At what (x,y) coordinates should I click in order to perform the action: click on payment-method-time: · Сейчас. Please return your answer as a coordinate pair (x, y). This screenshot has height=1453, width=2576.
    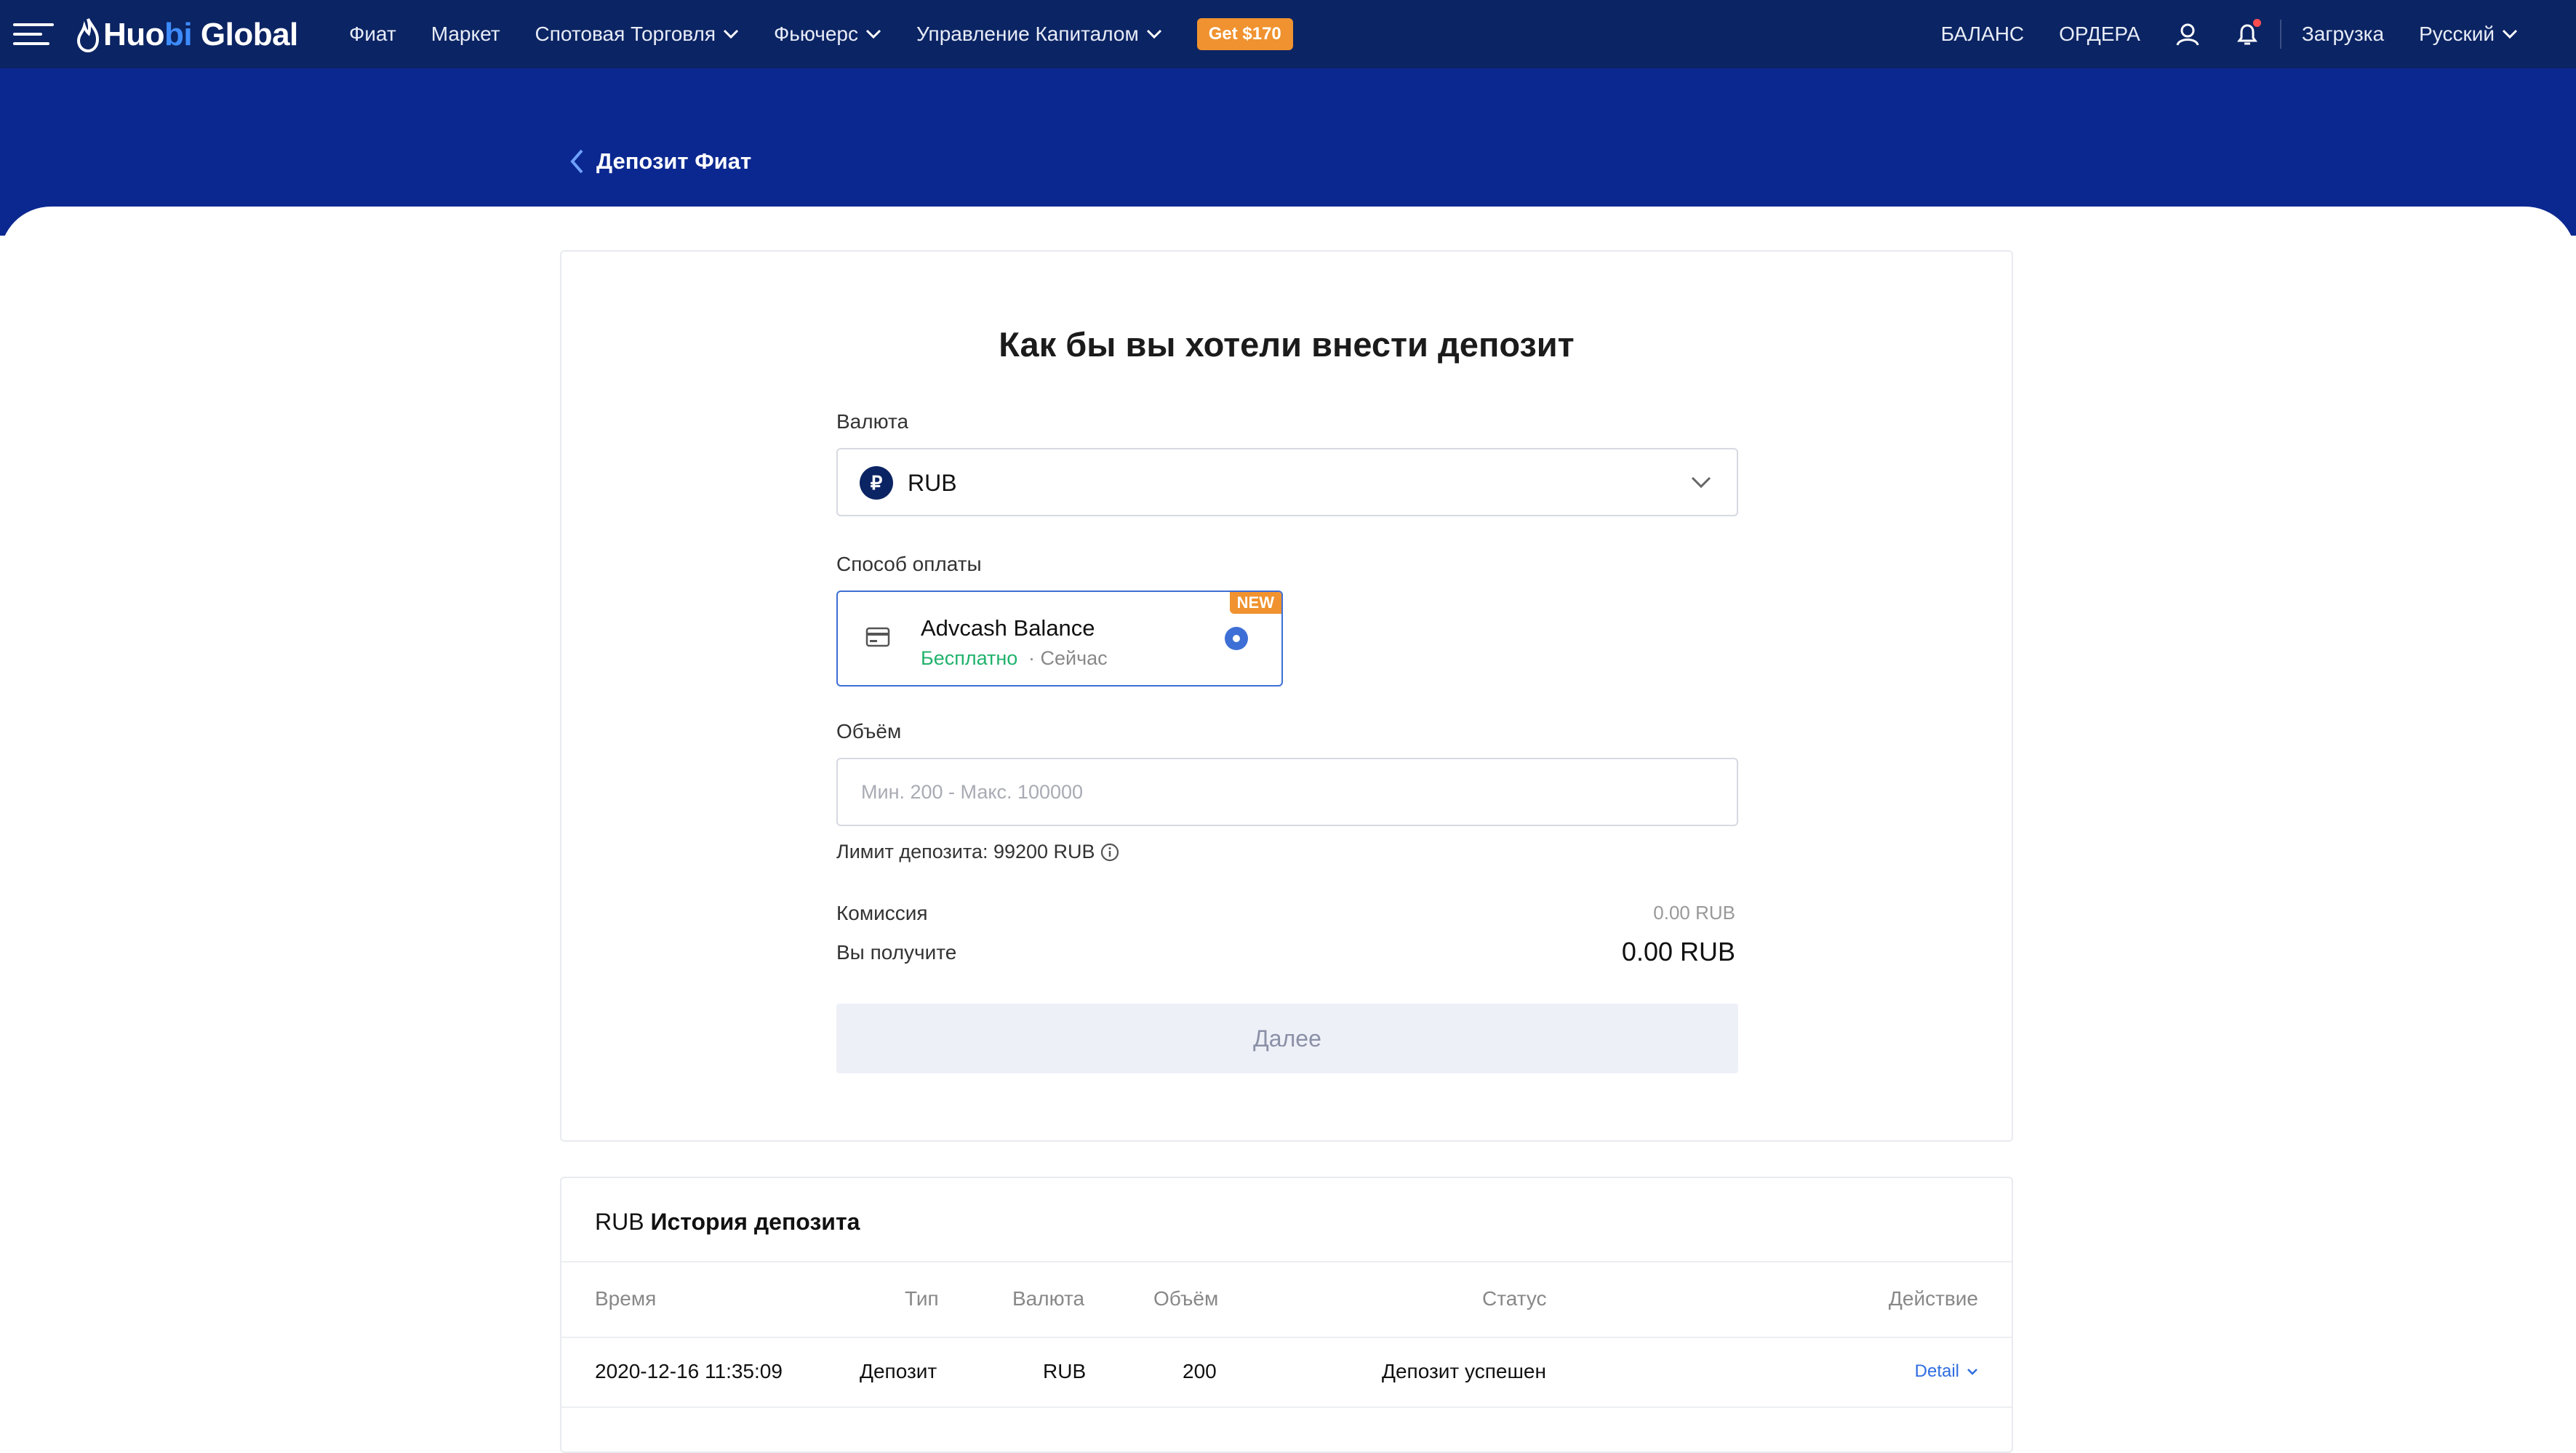
    Looking at the image, I should click on (1068, 658).